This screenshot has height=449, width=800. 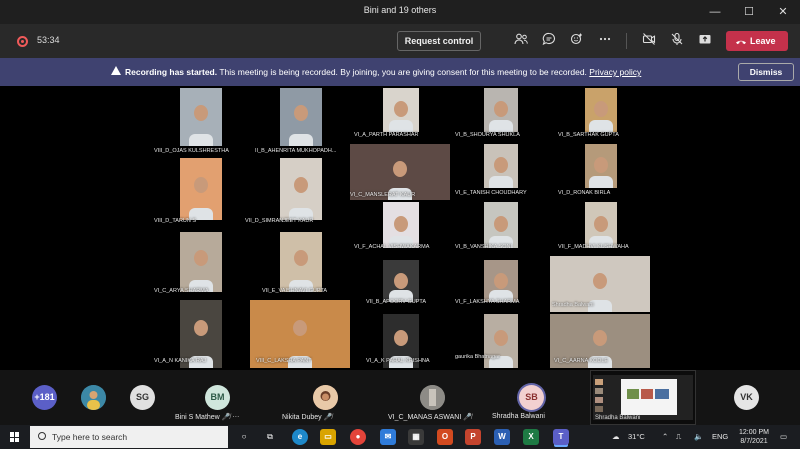 I want to click on avatar: VK, so click(x=746, y=397).